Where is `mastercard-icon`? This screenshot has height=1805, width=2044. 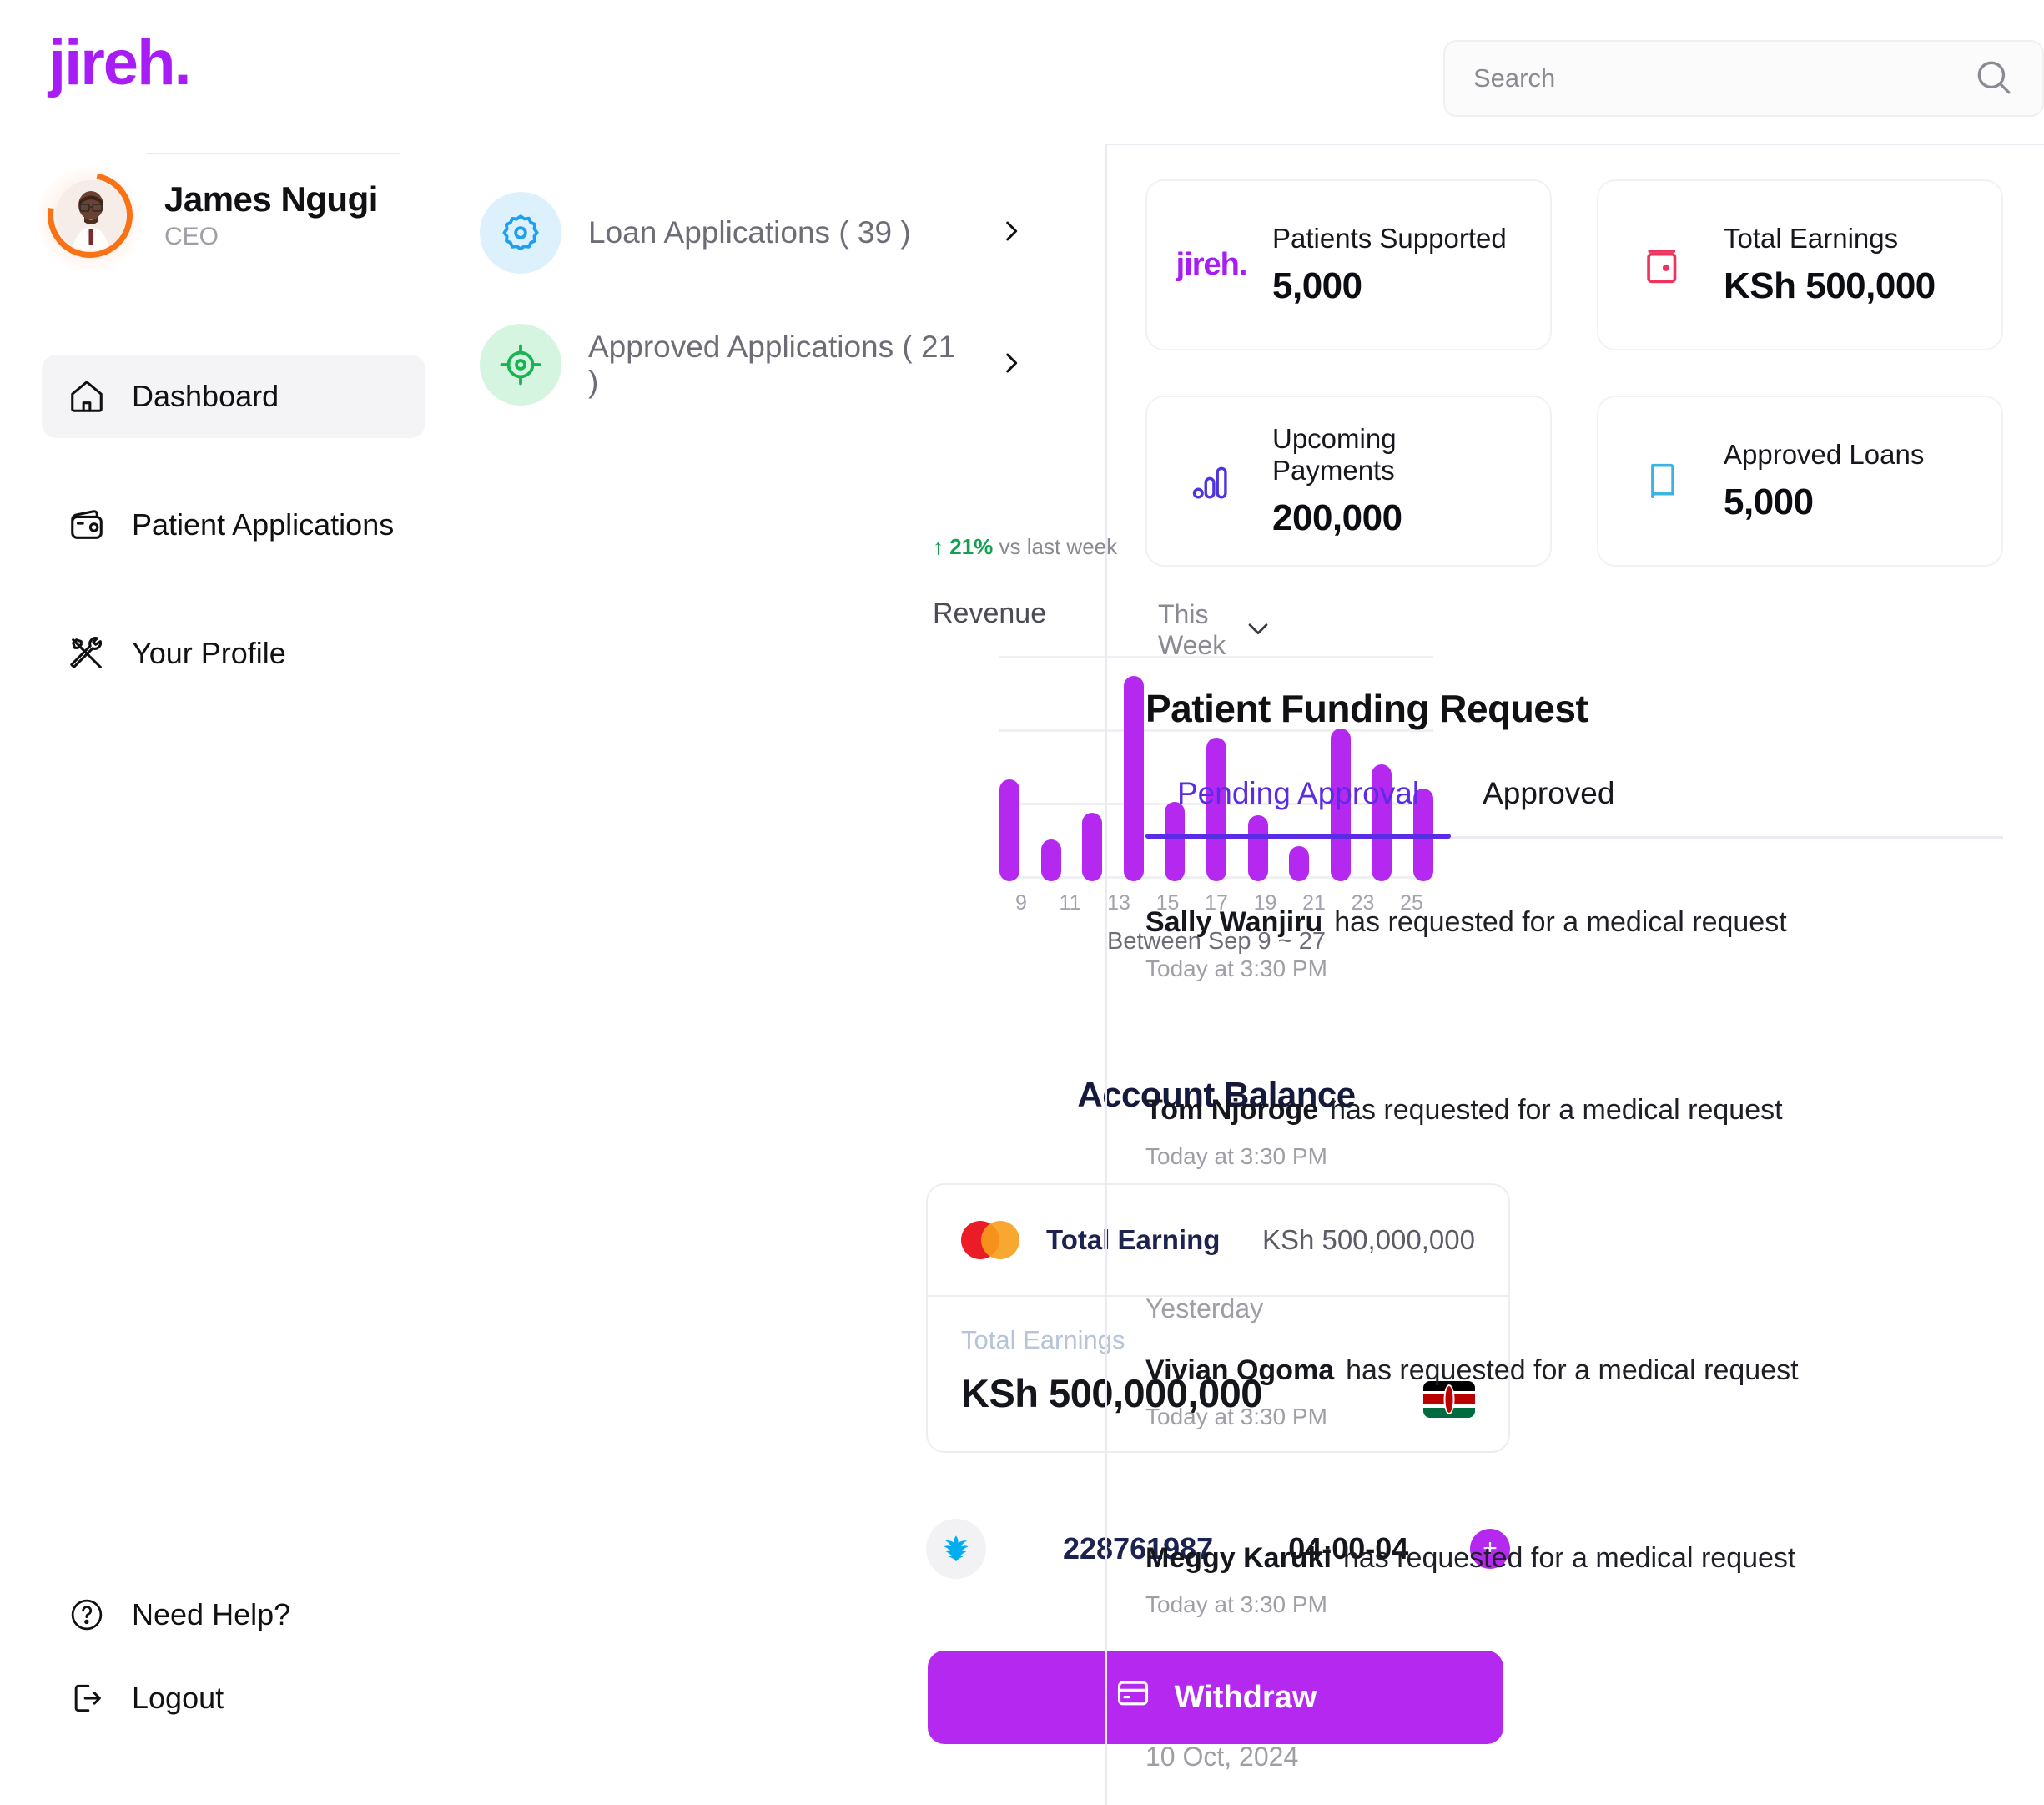
mastercard-icon is located at coordinates (990, 1240).